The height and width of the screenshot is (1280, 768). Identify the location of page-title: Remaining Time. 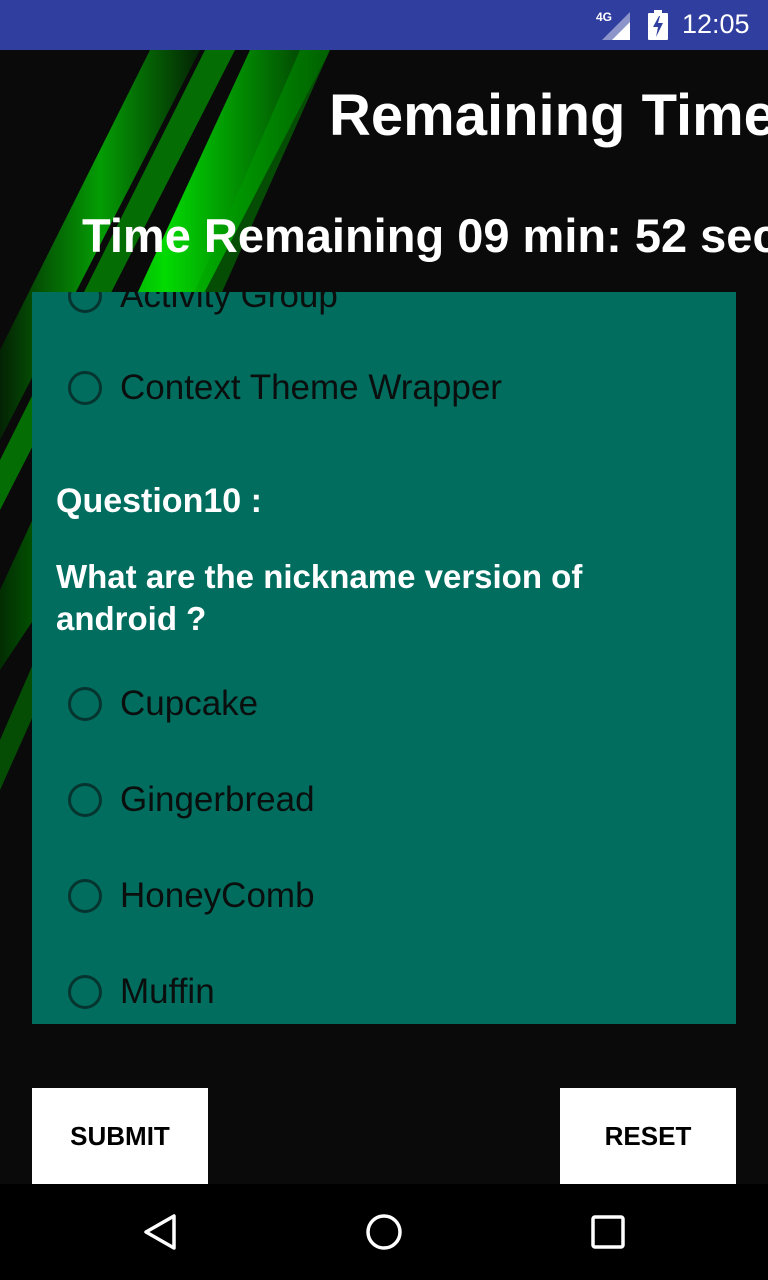
(548, 115).